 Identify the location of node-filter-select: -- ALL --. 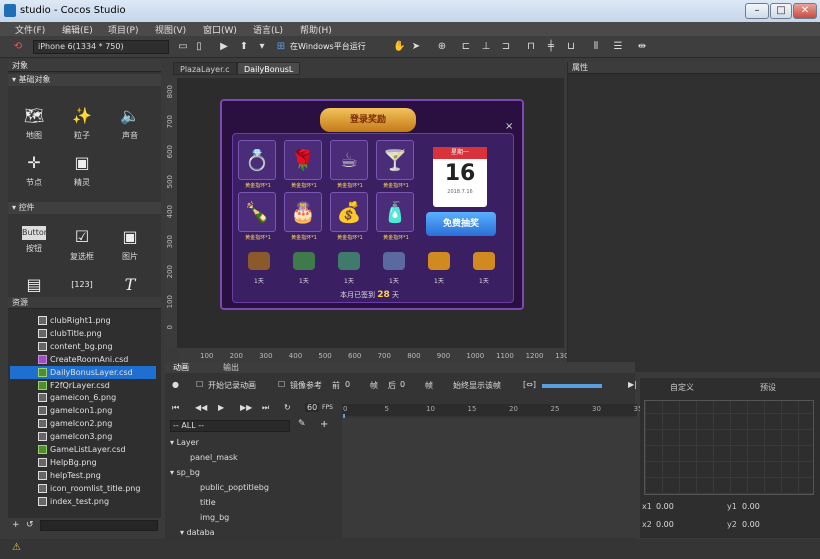
(230, 426).